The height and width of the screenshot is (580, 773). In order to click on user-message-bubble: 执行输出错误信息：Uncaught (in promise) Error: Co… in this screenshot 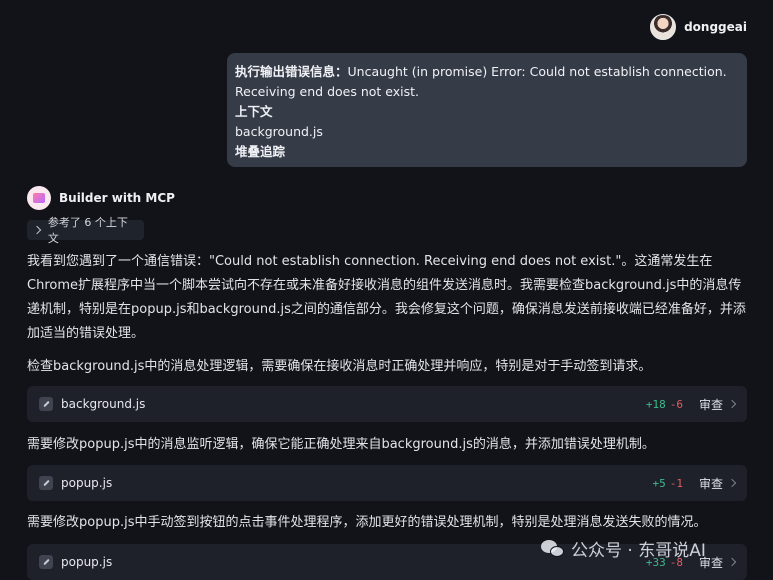, I will do `click(487, 110)`.